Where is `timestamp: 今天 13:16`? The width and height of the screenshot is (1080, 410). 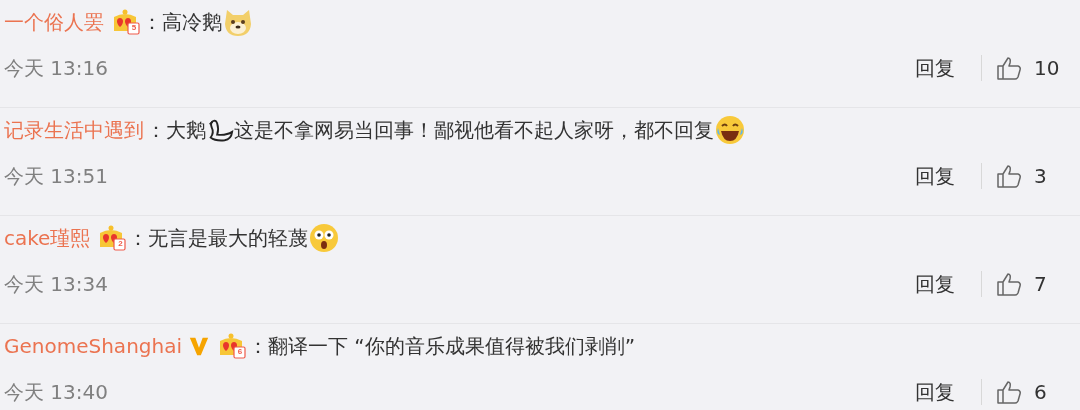 timestamp: 今天 13:16 is located at coordinates (56, 68).